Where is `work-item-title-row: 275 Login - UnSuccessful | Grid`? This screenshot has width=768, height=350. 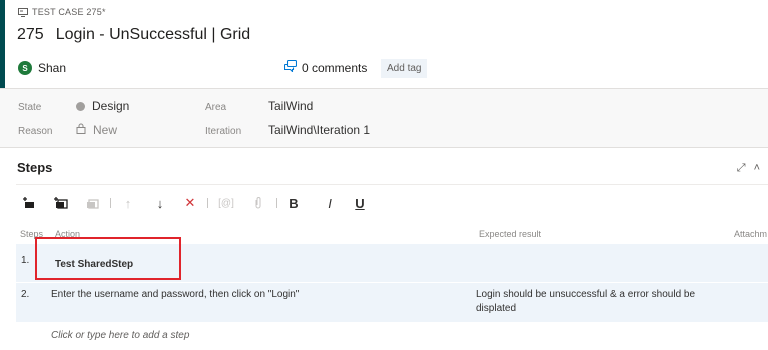 work-item-title-row: 275 Login - UnSuccessful | Grid is located at coordinates (133, 35).